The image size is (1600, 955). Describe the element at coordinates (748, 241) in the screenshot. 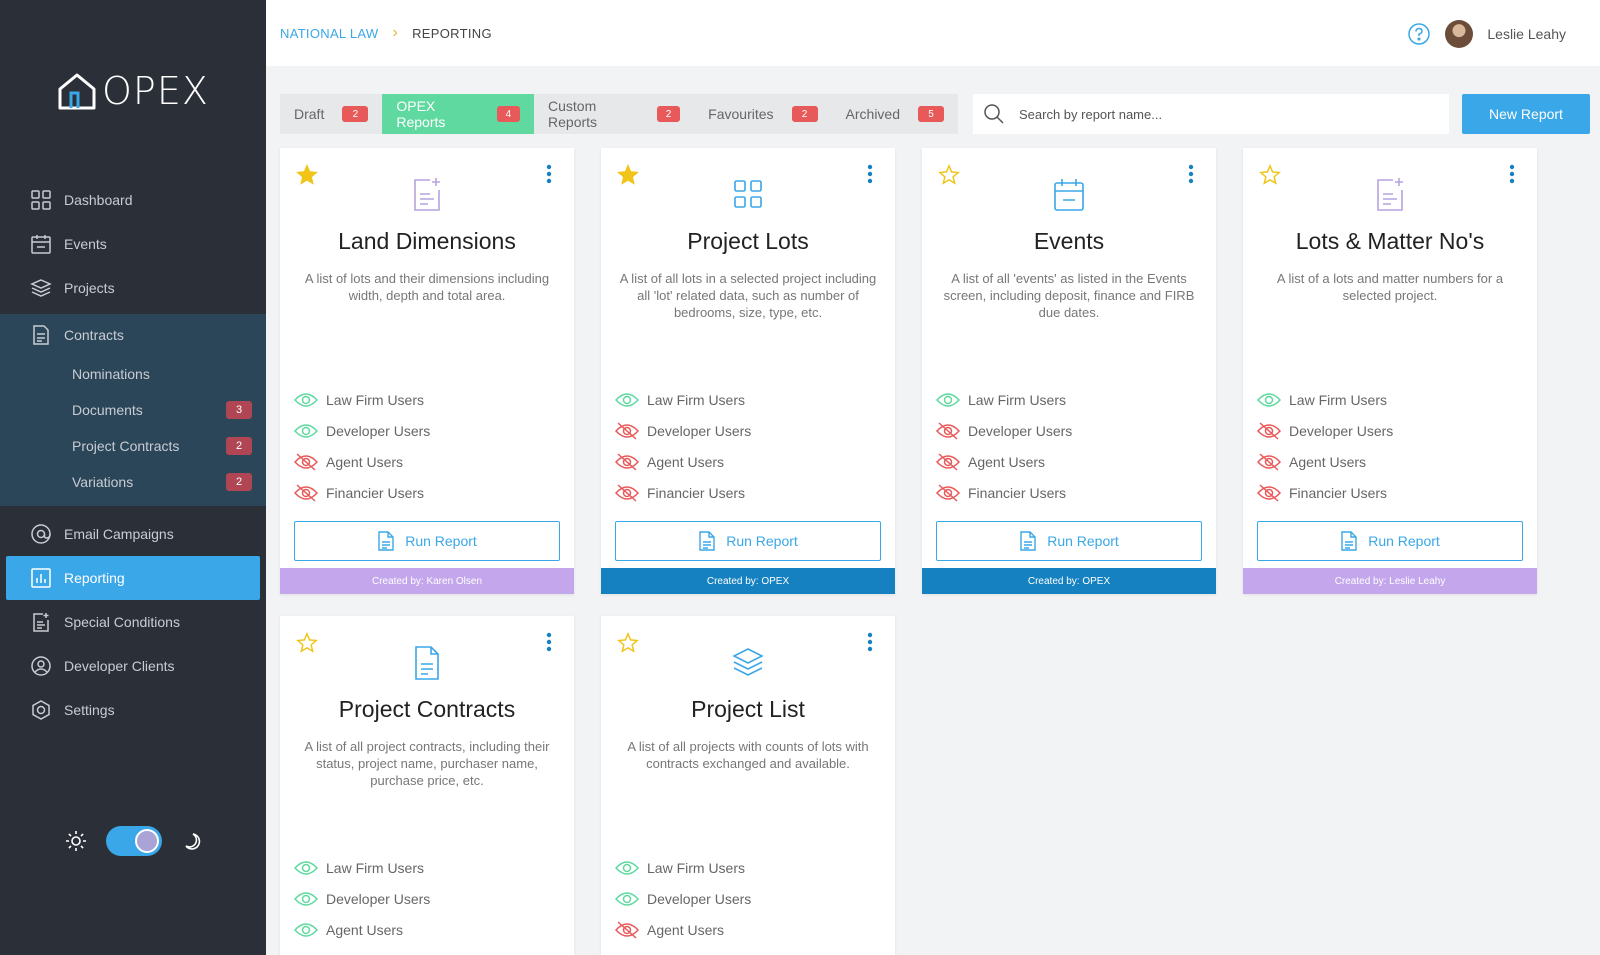

I see `card-title: Project Lots` at that location.